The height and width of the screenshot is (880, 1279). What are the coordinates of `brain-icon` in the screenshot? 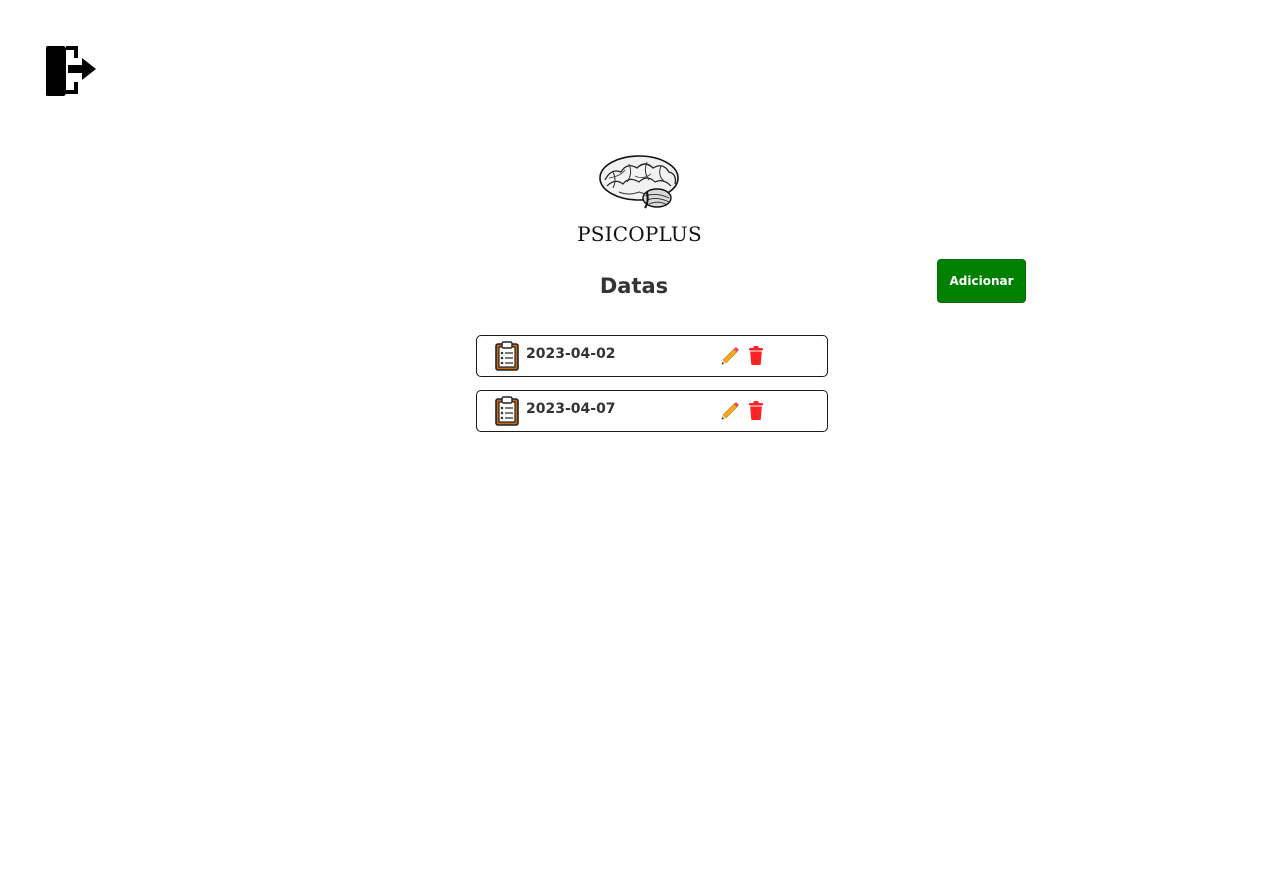 It's located at (638, 182).